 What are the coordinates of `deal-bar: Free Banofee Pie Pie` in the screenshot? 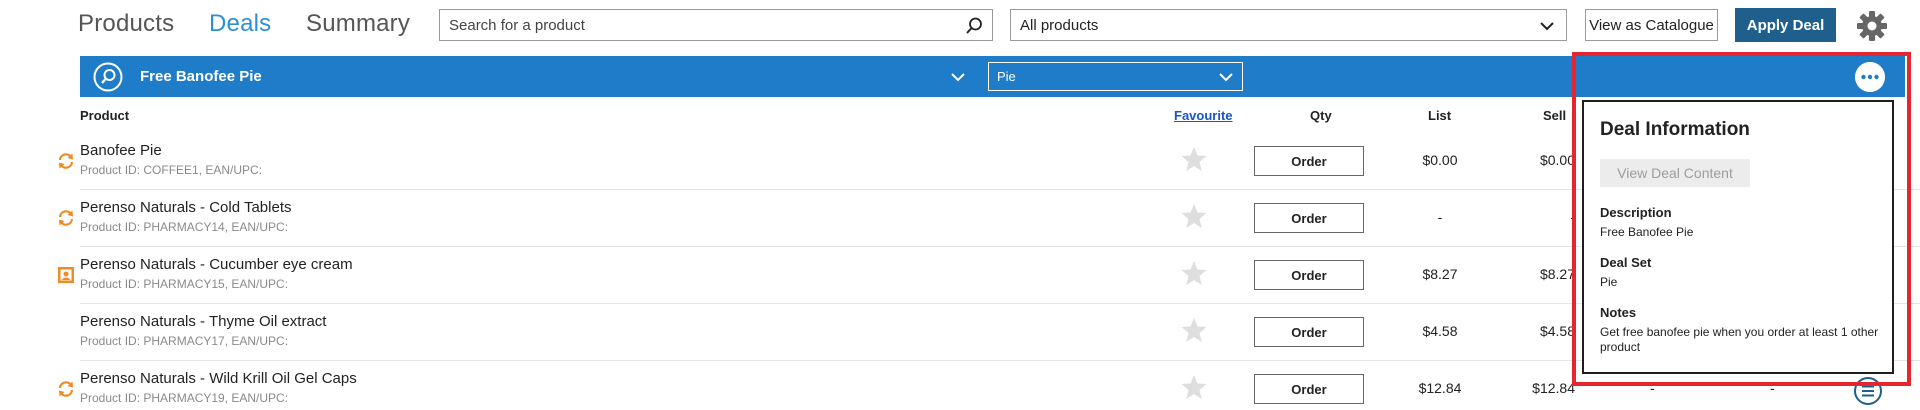 It's located at (830, 76).